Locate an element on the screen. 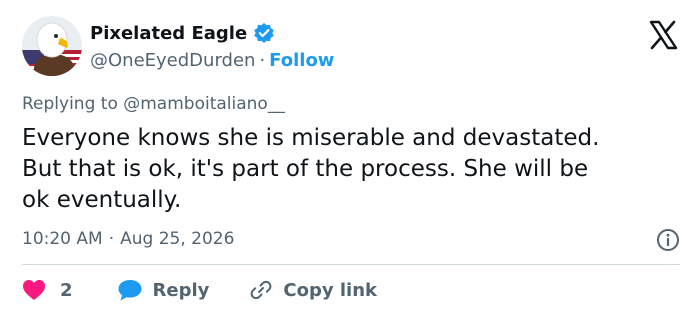  tweet-time: 10:20 AM is located at coordinates (62, 239).